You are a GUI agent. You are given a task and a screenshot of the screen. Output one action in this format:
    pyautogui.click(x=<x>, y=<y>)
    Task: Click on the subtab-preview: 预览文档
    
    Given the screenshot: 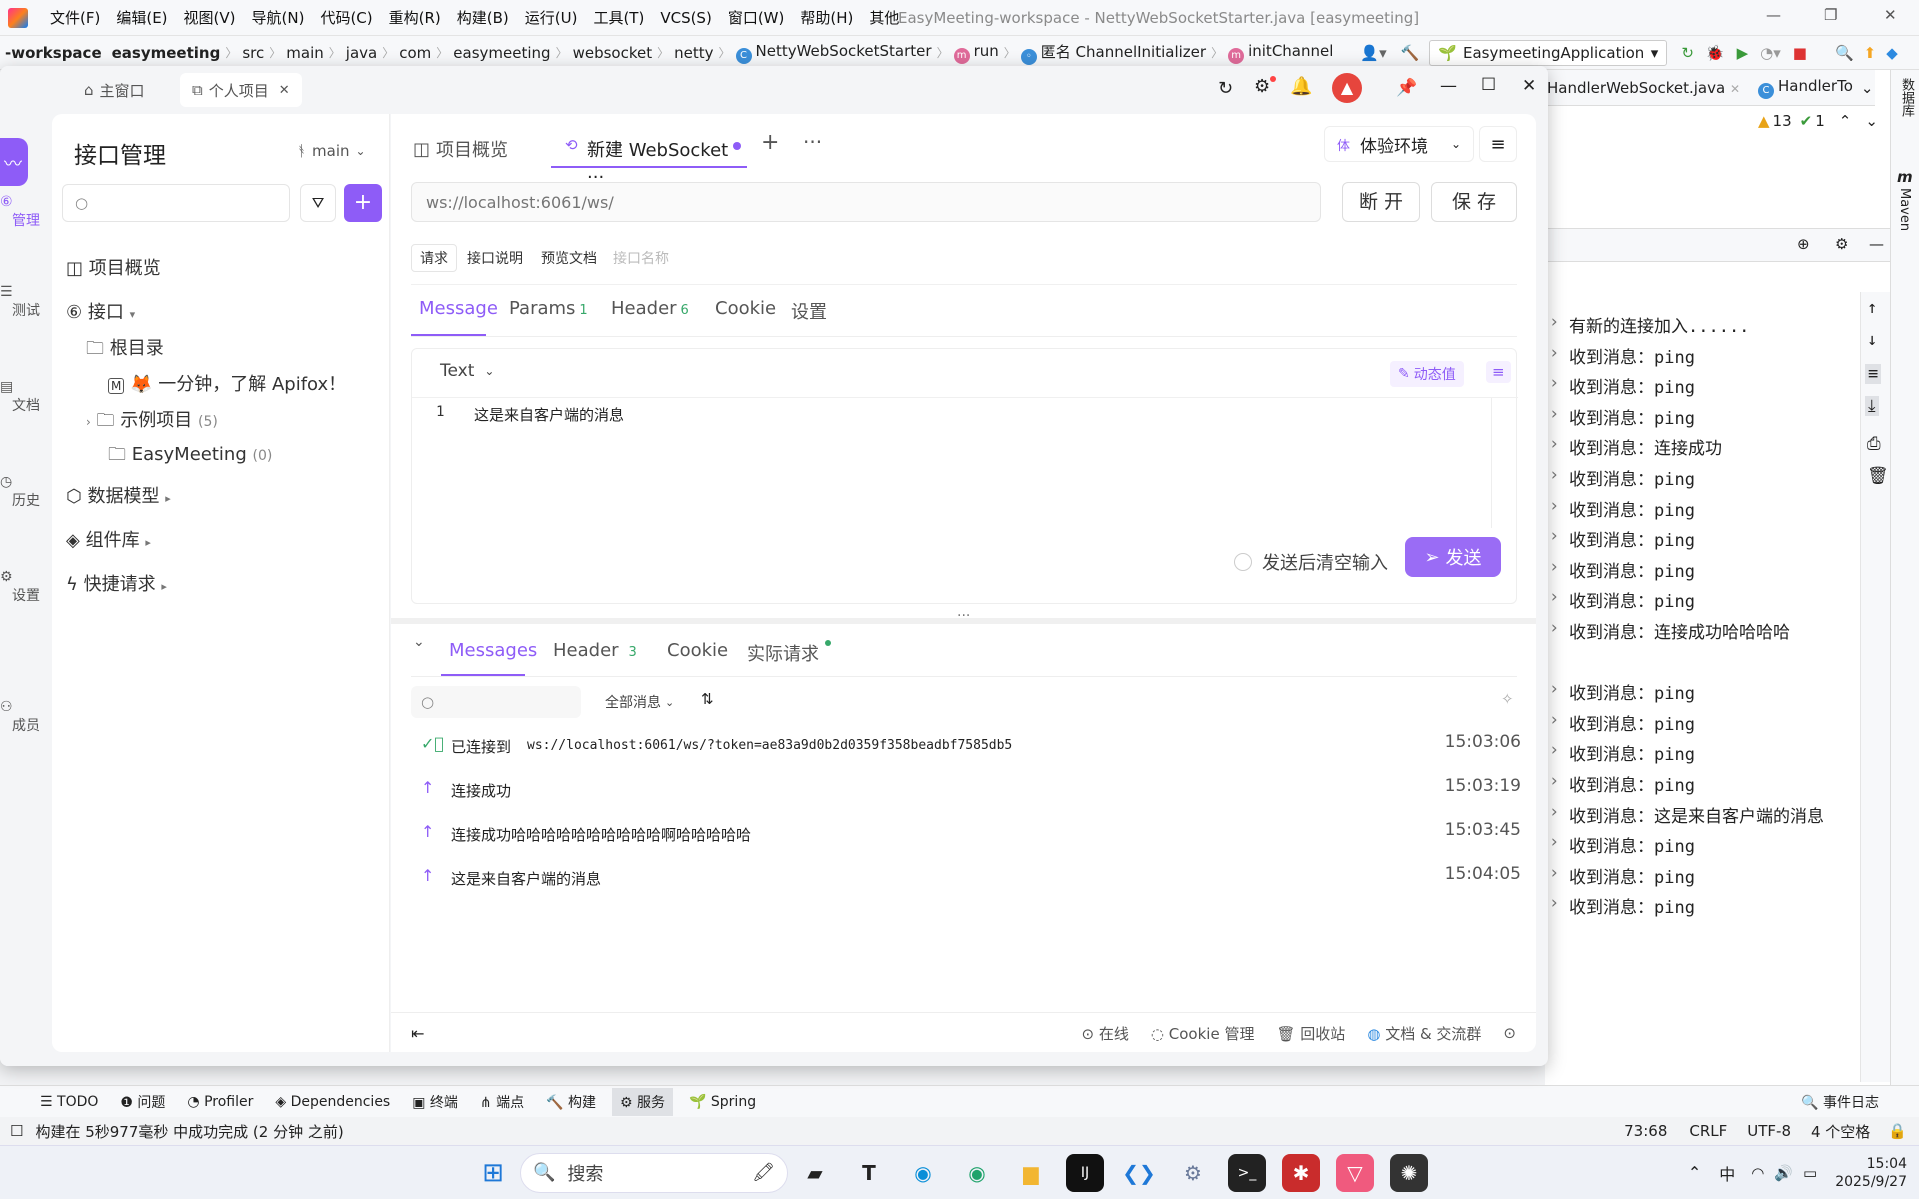 What is the action you would take?
    pyautogui.click(x=569, y=258)
    